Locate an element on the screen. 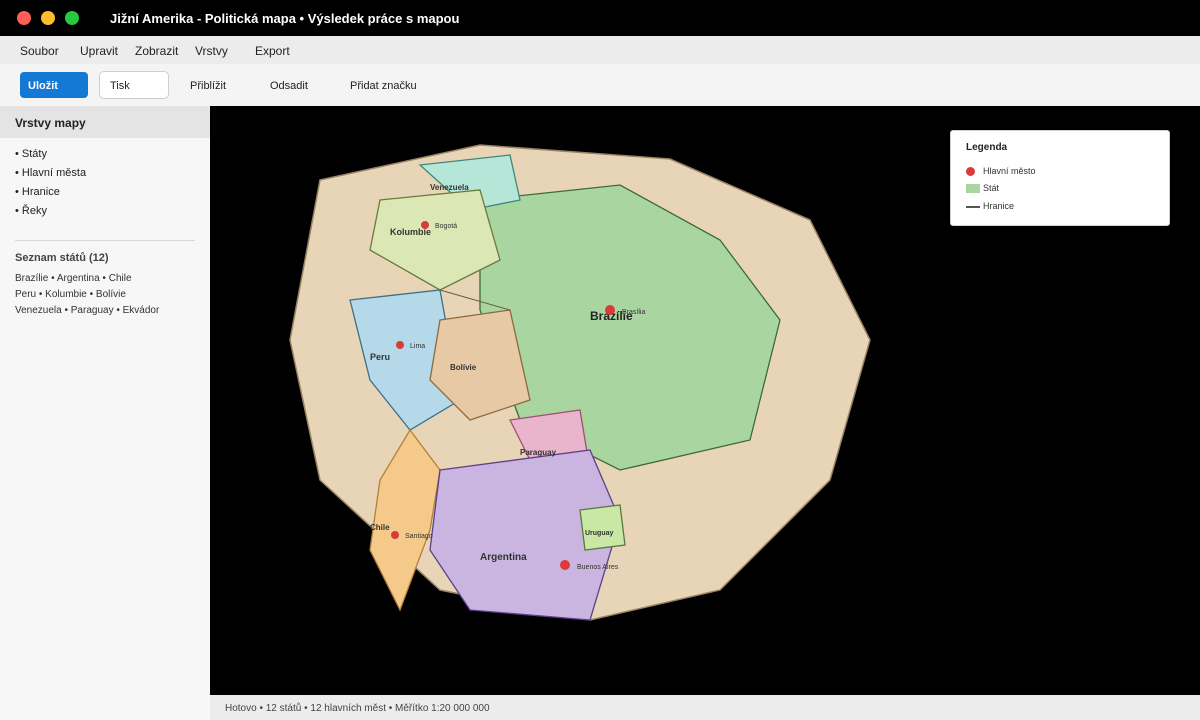 This screenshot has height=720, width=1200. capital-marker-buenos-aires is located at coordinates (565, 565).